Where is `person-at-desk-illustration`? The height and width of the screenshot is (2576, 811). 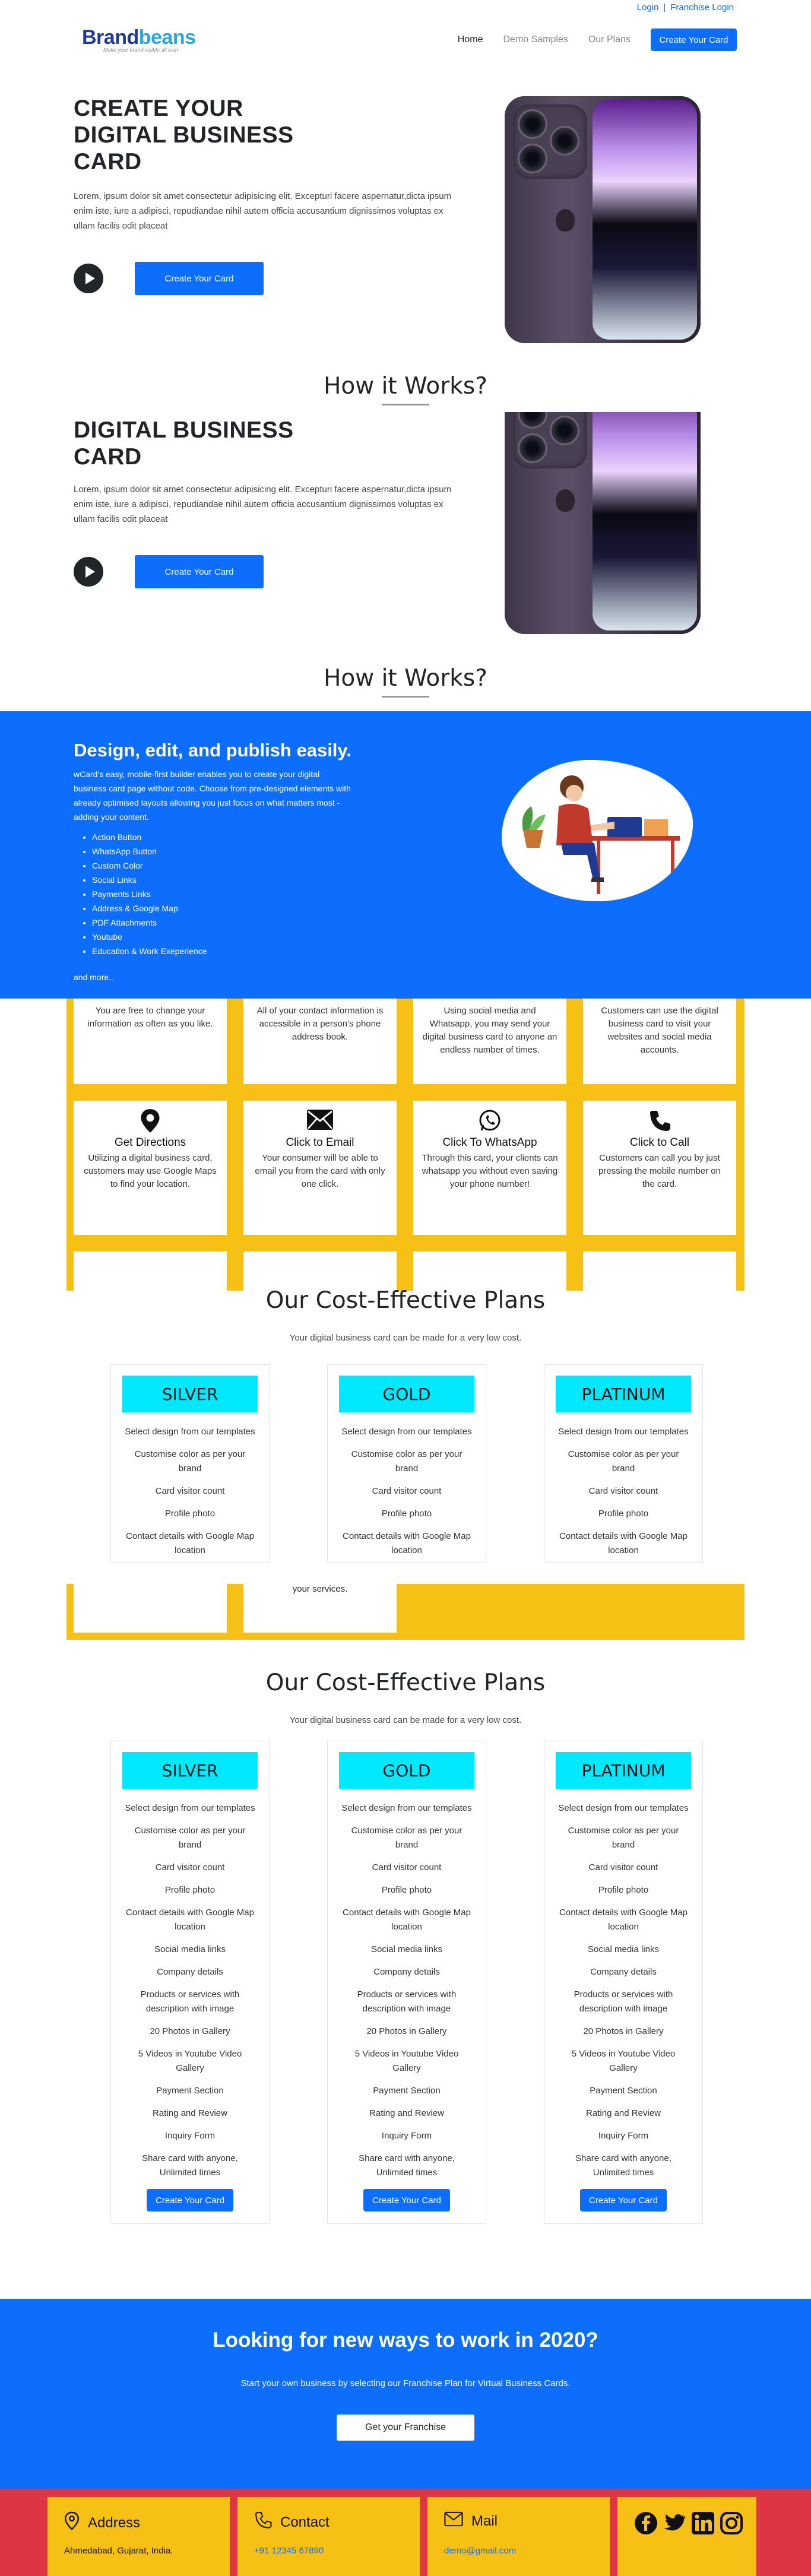
person-at-desk-illustration is located at coordinates (597, 831).